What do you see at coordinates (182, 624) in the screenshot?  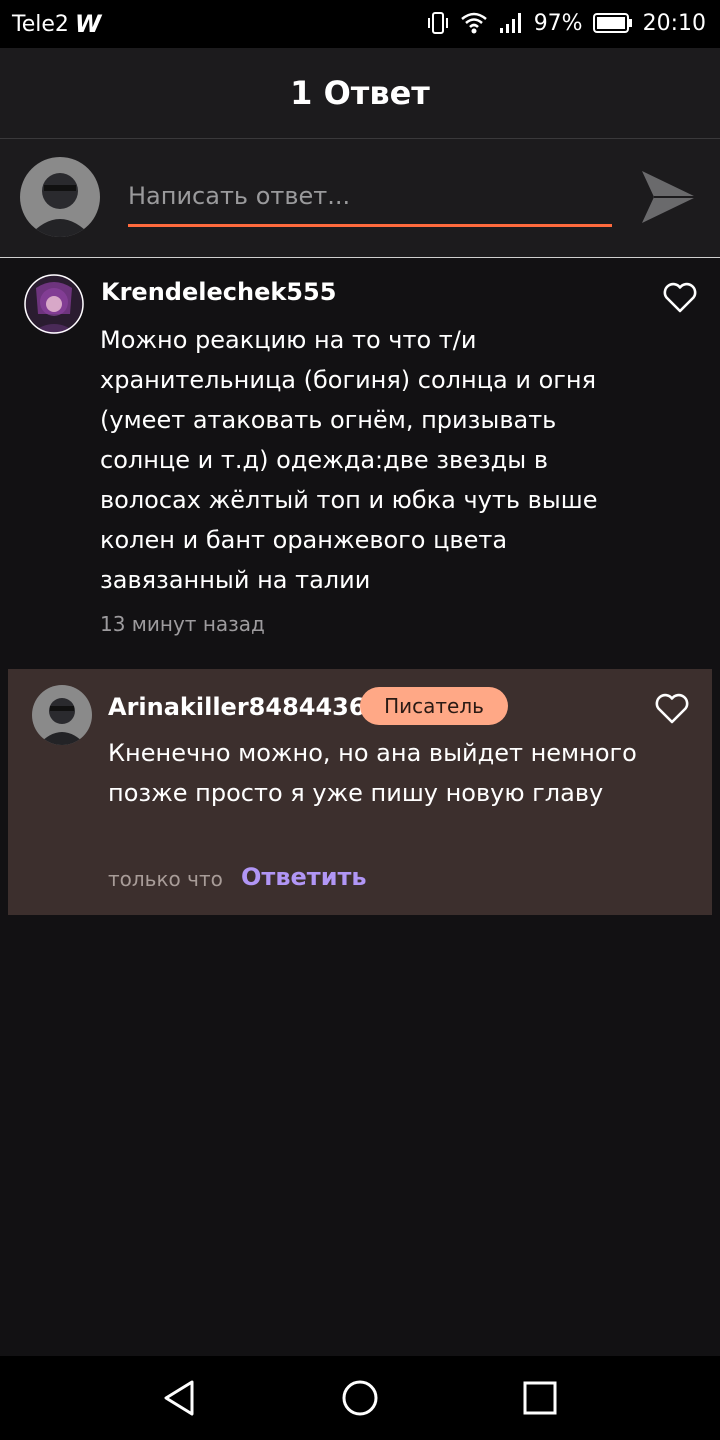 I see `comment-timestamp: 13 минут назад` at bounding box center [182, 624].